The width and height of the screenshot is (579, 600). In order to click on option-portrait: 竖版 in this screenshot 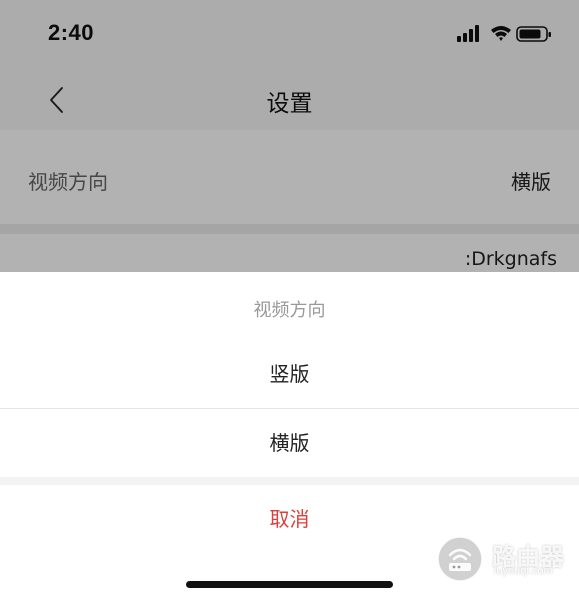, I will do `click(289, 374)`.